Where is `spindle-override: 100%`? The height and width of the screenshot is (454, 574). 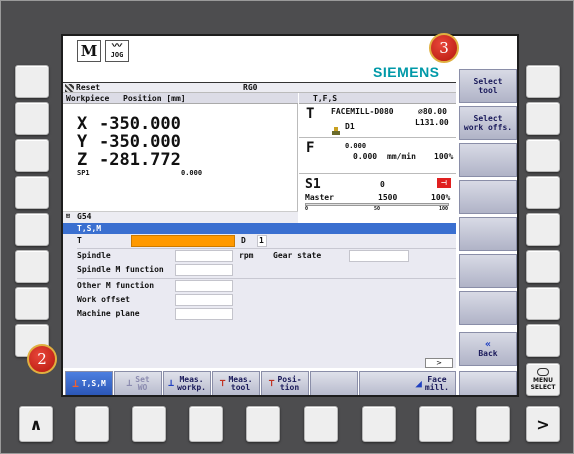 spindle-override: 100% is located at coordinates (441, 197).